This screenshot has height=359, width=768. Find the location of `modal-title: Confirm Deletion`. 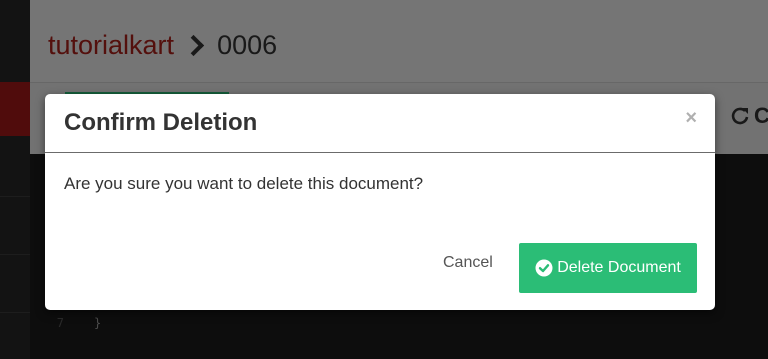

modal-title: Confirm Deletion is located at coordinates (161, 122).